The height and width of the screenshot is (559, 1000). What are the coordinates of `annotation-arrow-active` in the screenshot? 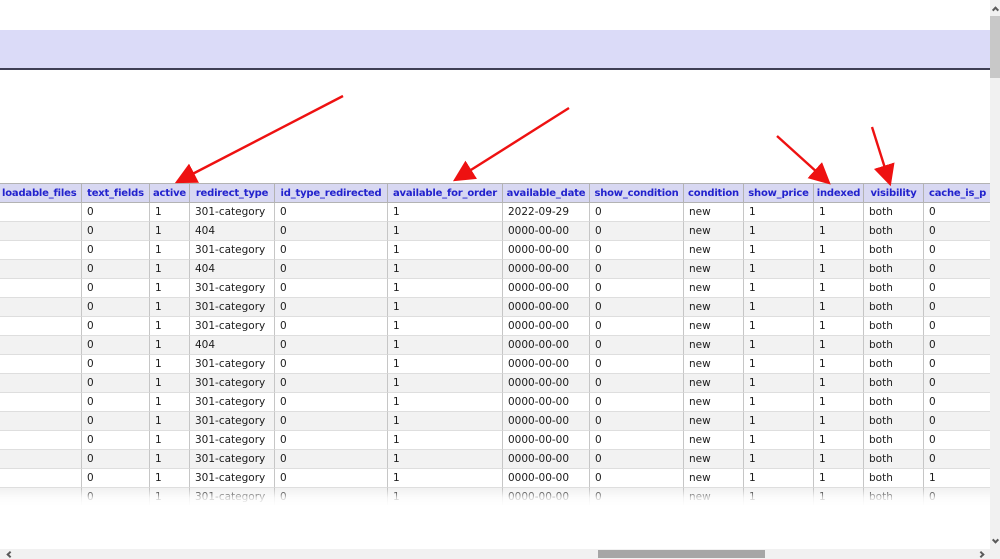 It's located at (259, 139).